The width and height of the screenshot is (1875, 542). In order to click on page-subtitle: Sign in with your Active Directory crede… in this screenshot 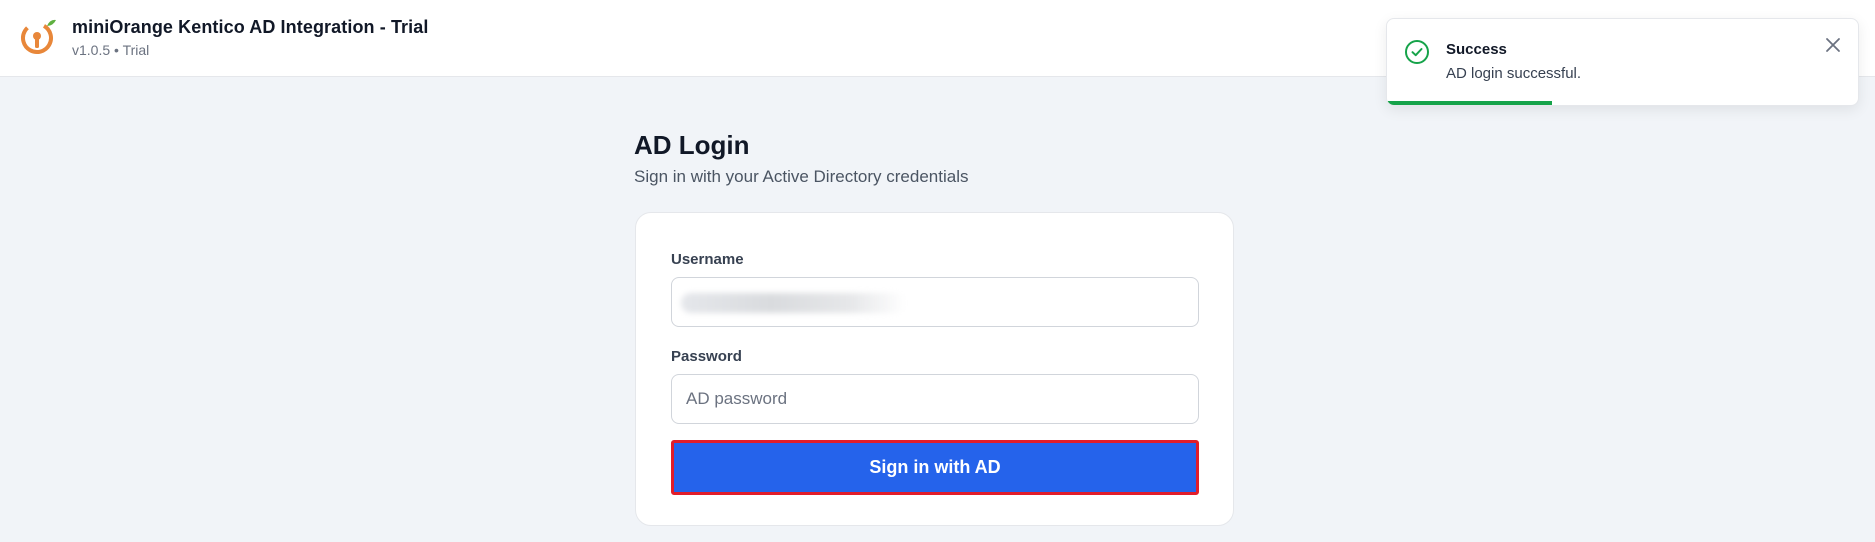, I will do `click(801, 176)`.